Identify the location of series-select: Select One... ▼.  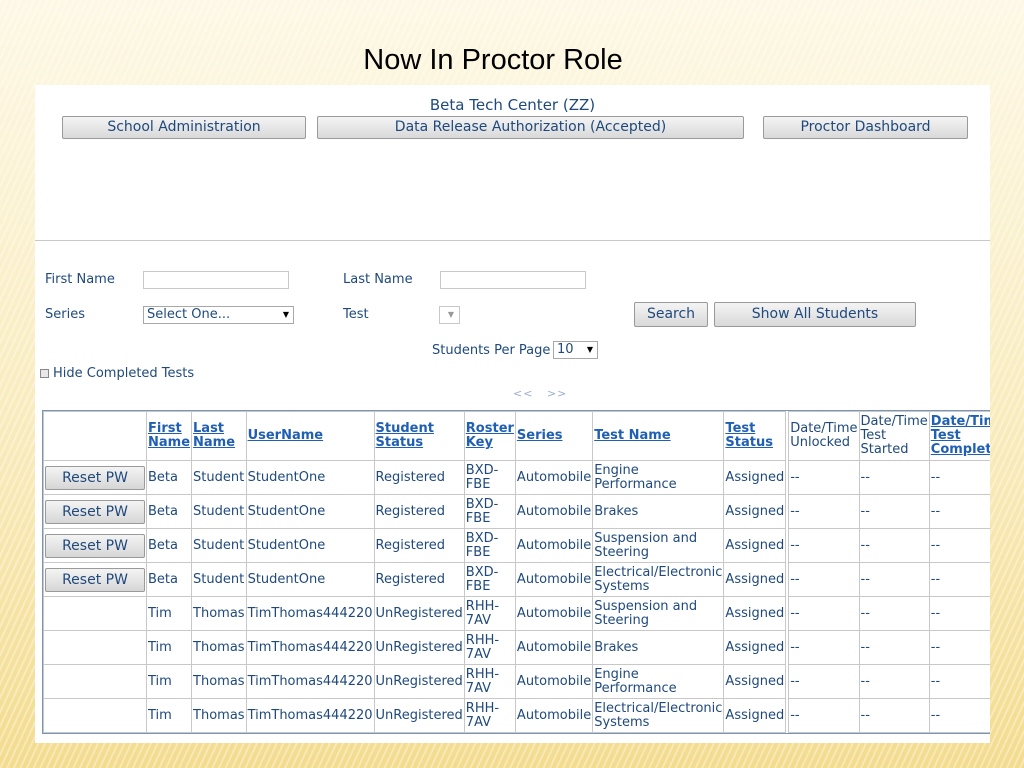
(218, 315).